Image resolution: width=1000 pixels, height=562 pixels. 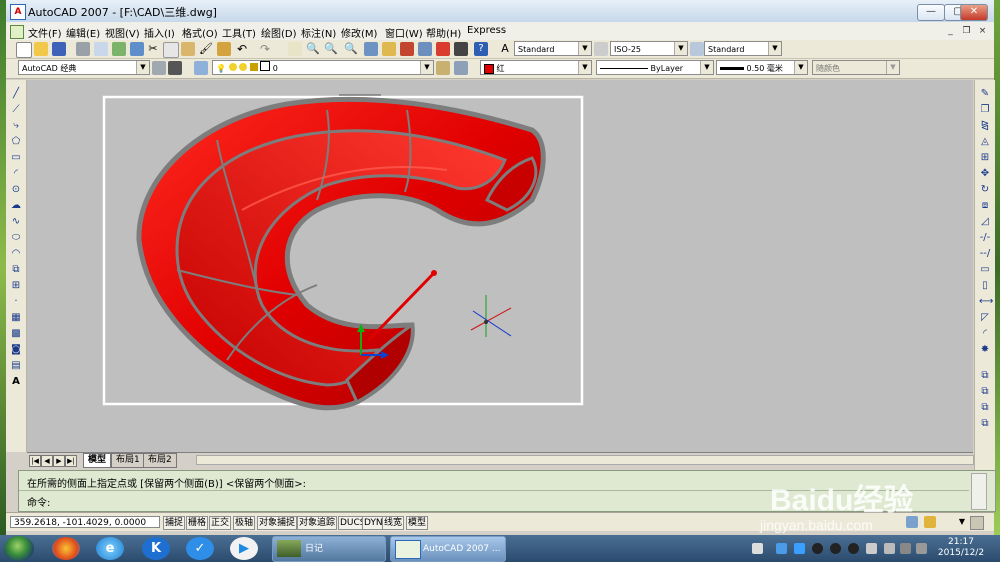 I want to click on break-icon: ▯, so click(x=985, y=286).